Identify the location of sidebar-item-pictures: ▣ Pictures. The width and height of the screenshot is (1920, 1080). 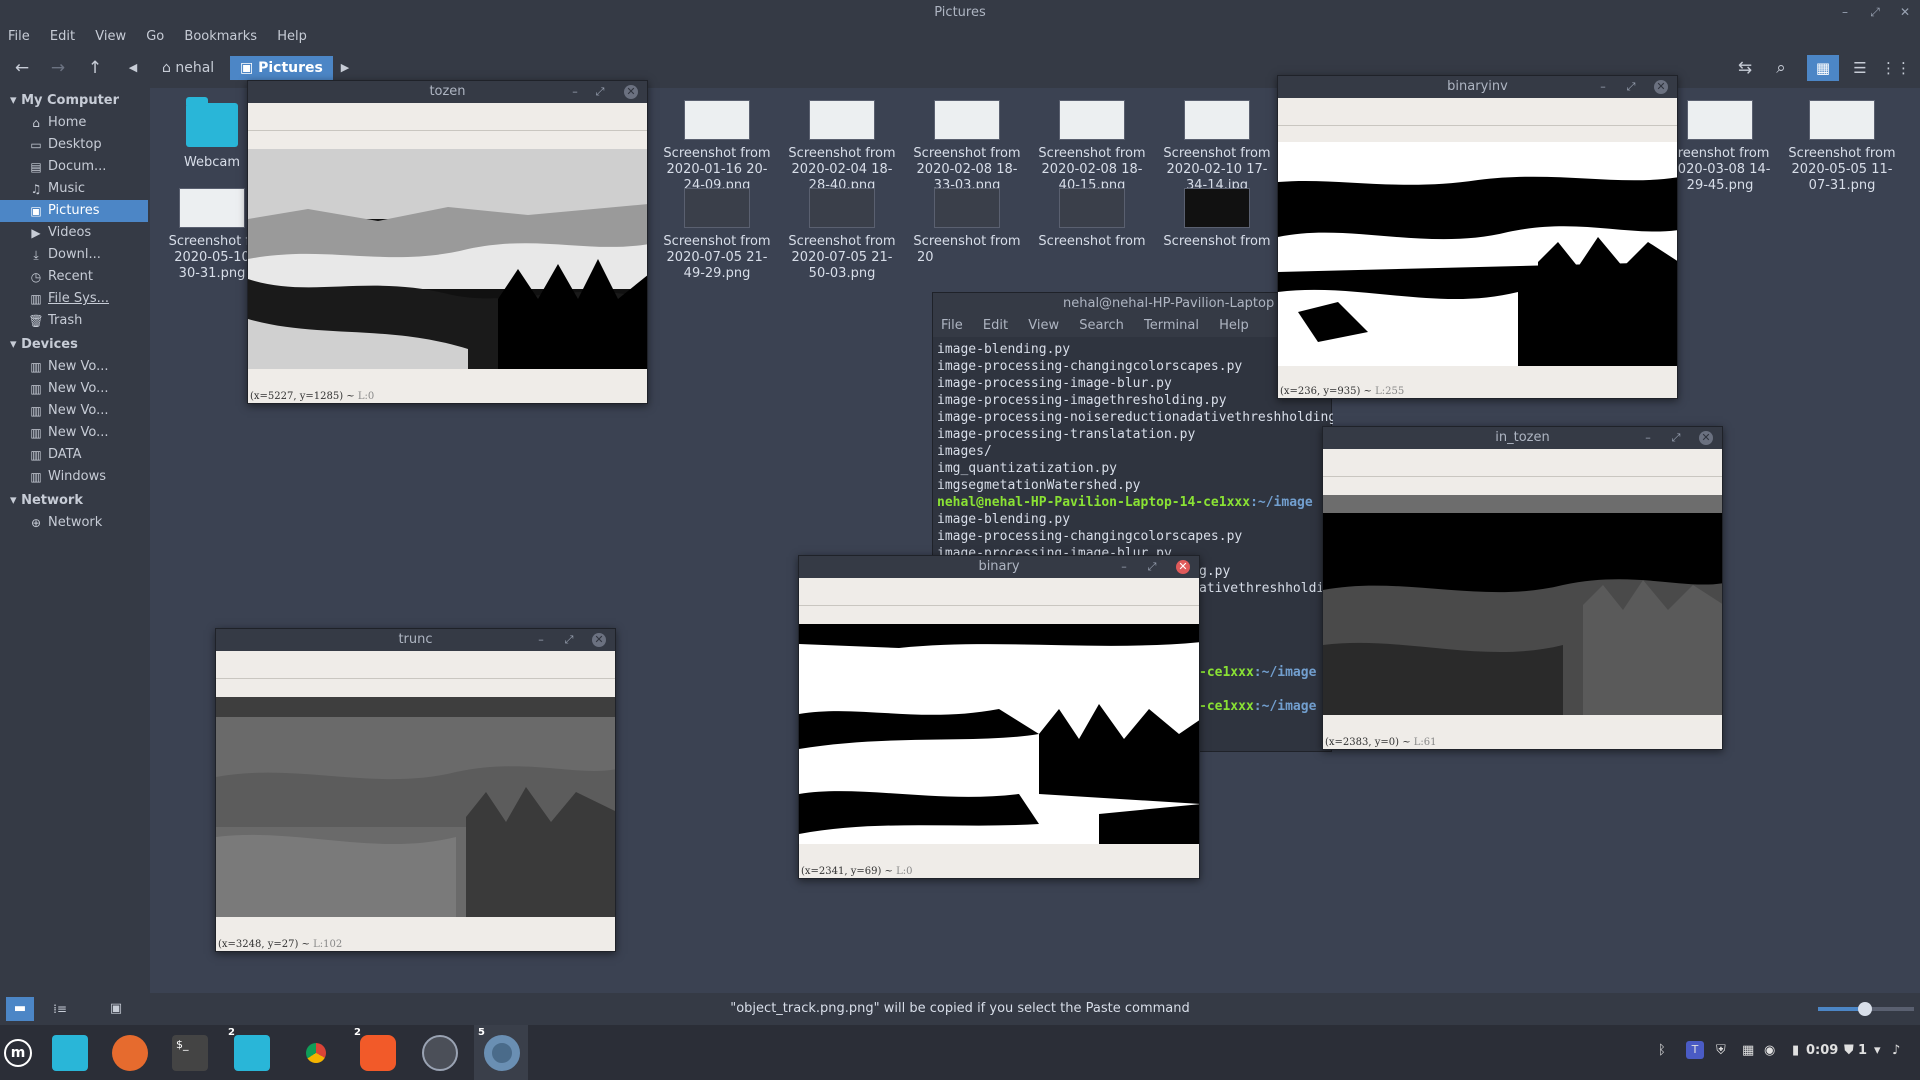
(74, 211).